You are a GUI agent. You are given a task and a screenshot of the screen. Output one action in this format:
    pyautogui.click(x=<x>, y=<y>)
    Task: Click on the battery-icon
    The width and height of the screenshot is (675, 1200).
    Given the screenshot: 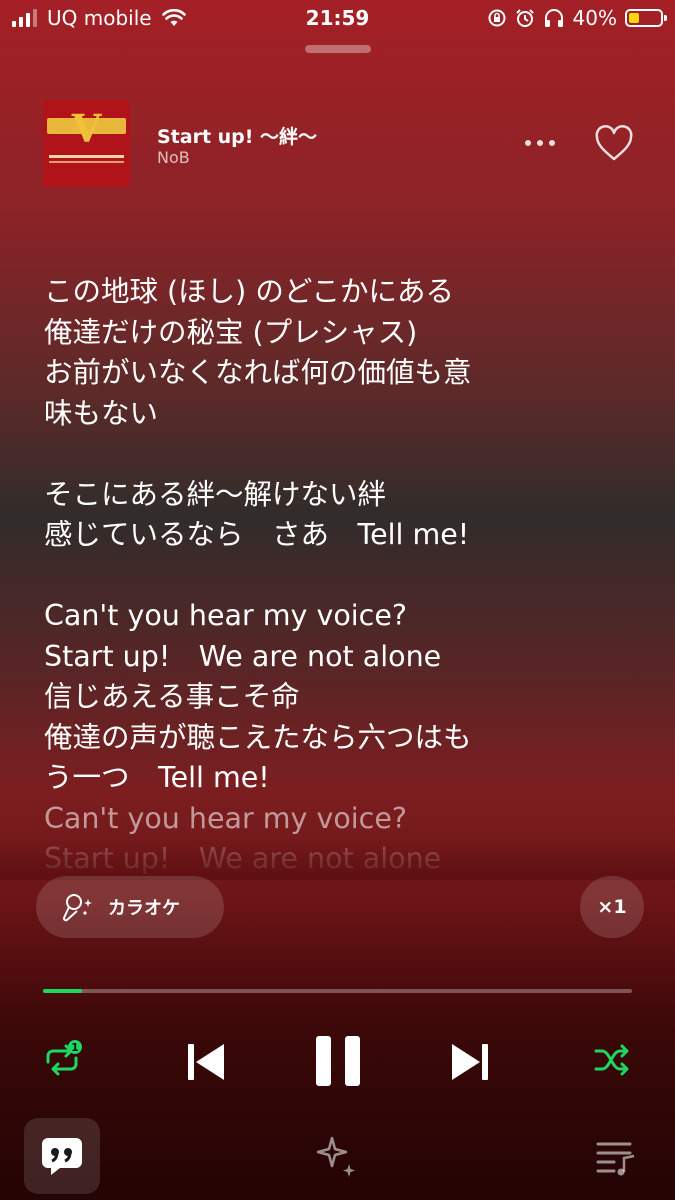 What is the action you would take?
    pyautogui.click(x=646, y=18)
    